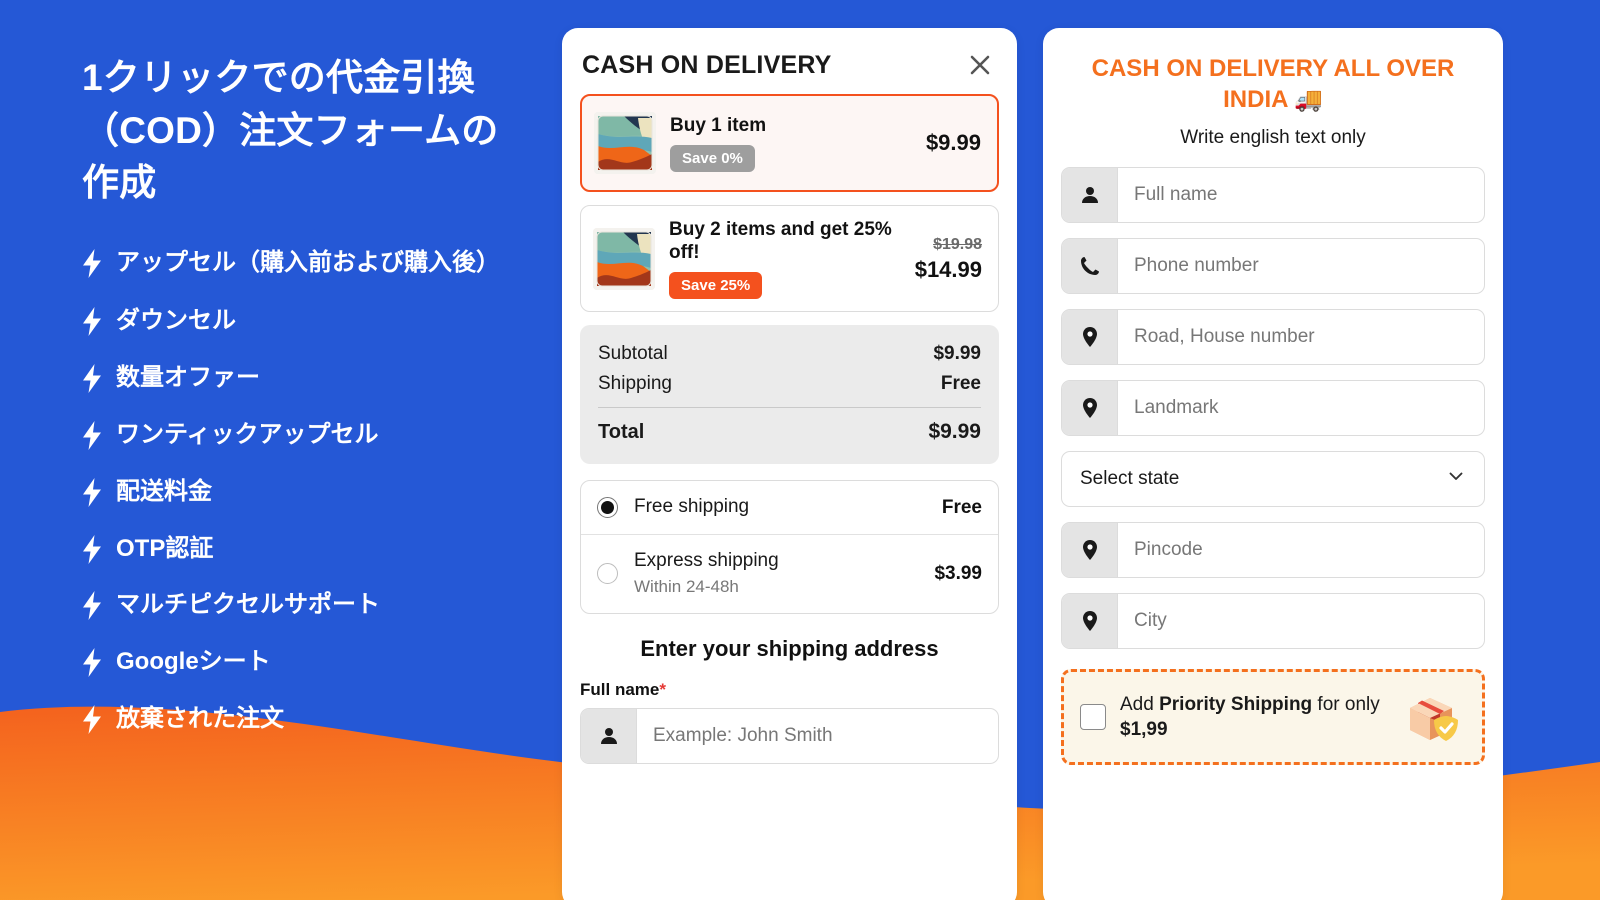 The image size is (1600, 900). I want to click on state-select: Select state, so click(1273, 479).